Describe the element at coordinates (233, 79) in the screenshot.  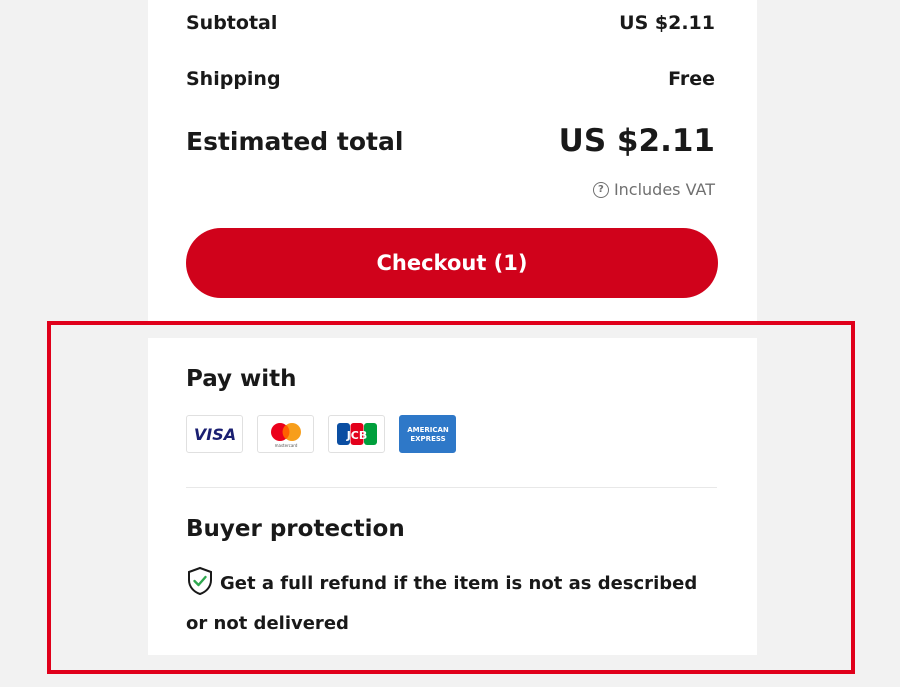
I see `shipping-label: Shipping` at that location.